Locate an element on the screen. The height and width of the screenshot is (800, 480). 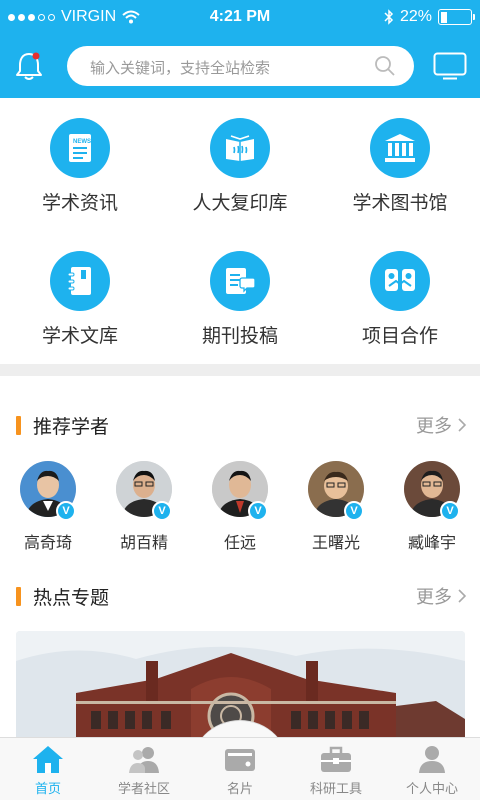
topics-more-link: 更多 is located at coordinates (441, 596).